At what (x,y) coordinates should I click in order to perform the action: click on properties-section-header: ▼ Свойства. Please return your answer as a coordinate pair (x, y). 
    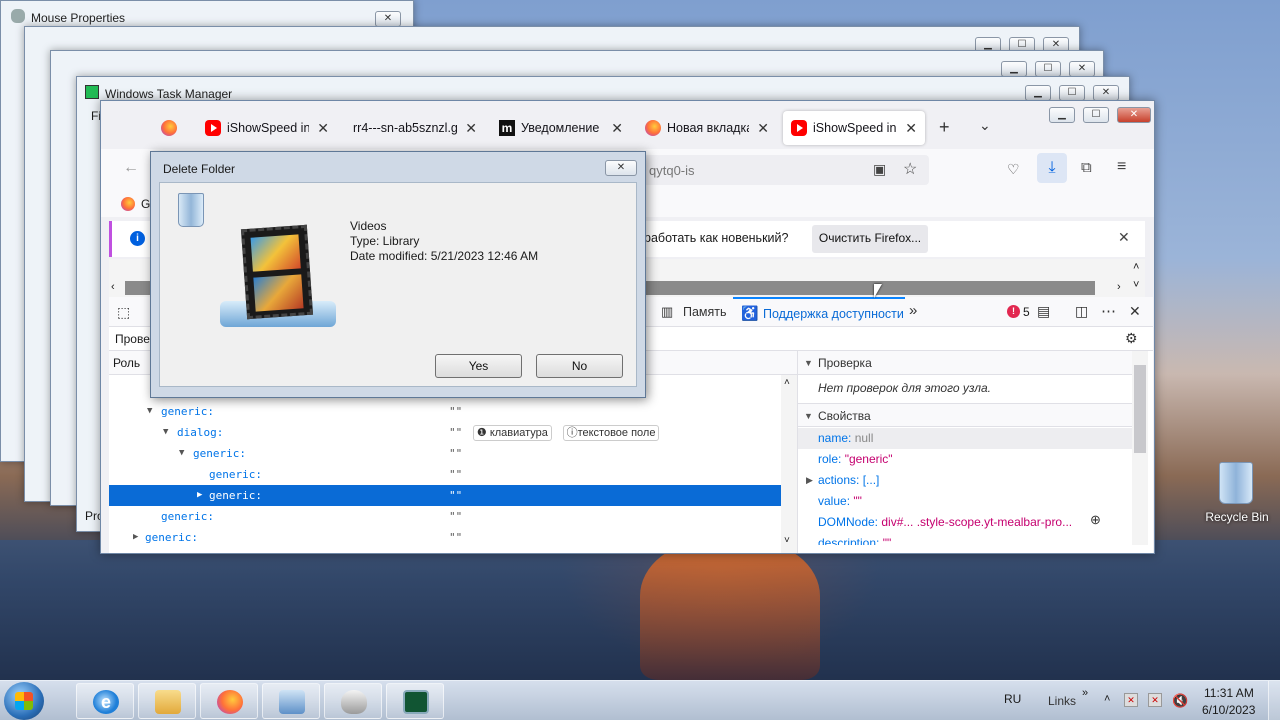
    Looking at the image, I should click on (965, 415).